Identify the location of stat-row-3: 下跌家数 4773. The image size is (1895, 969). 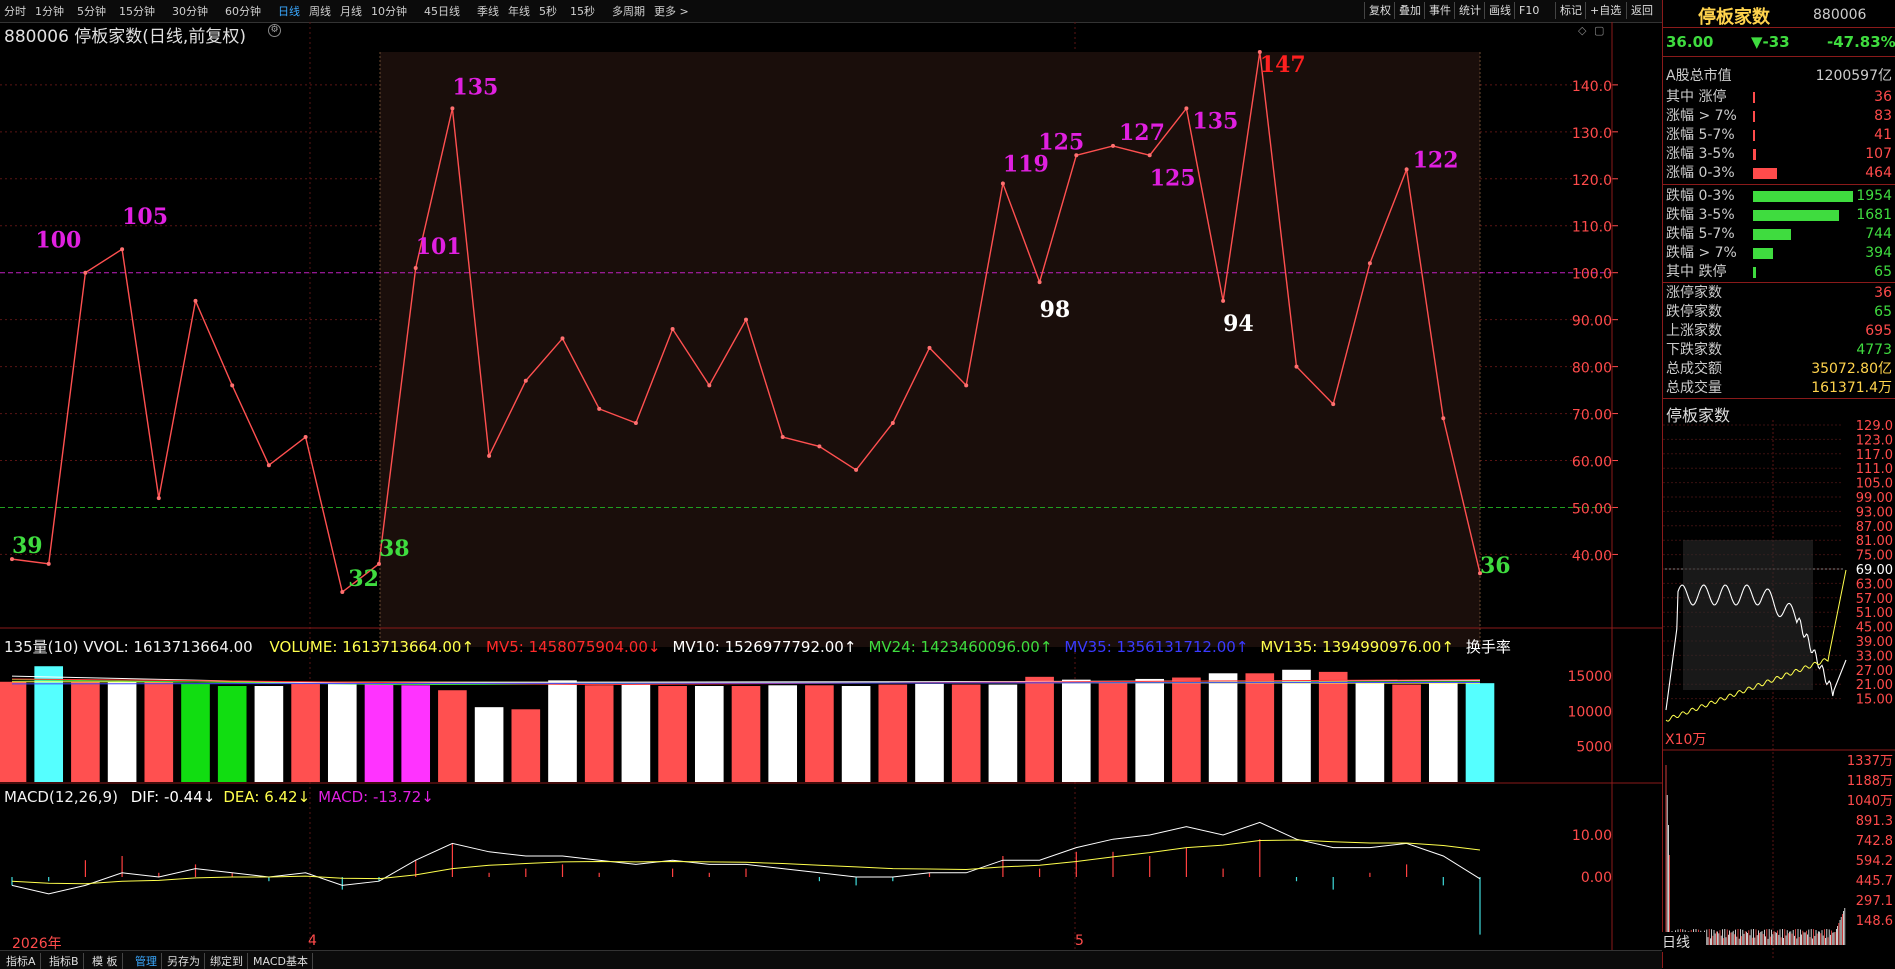
(1779, 350).